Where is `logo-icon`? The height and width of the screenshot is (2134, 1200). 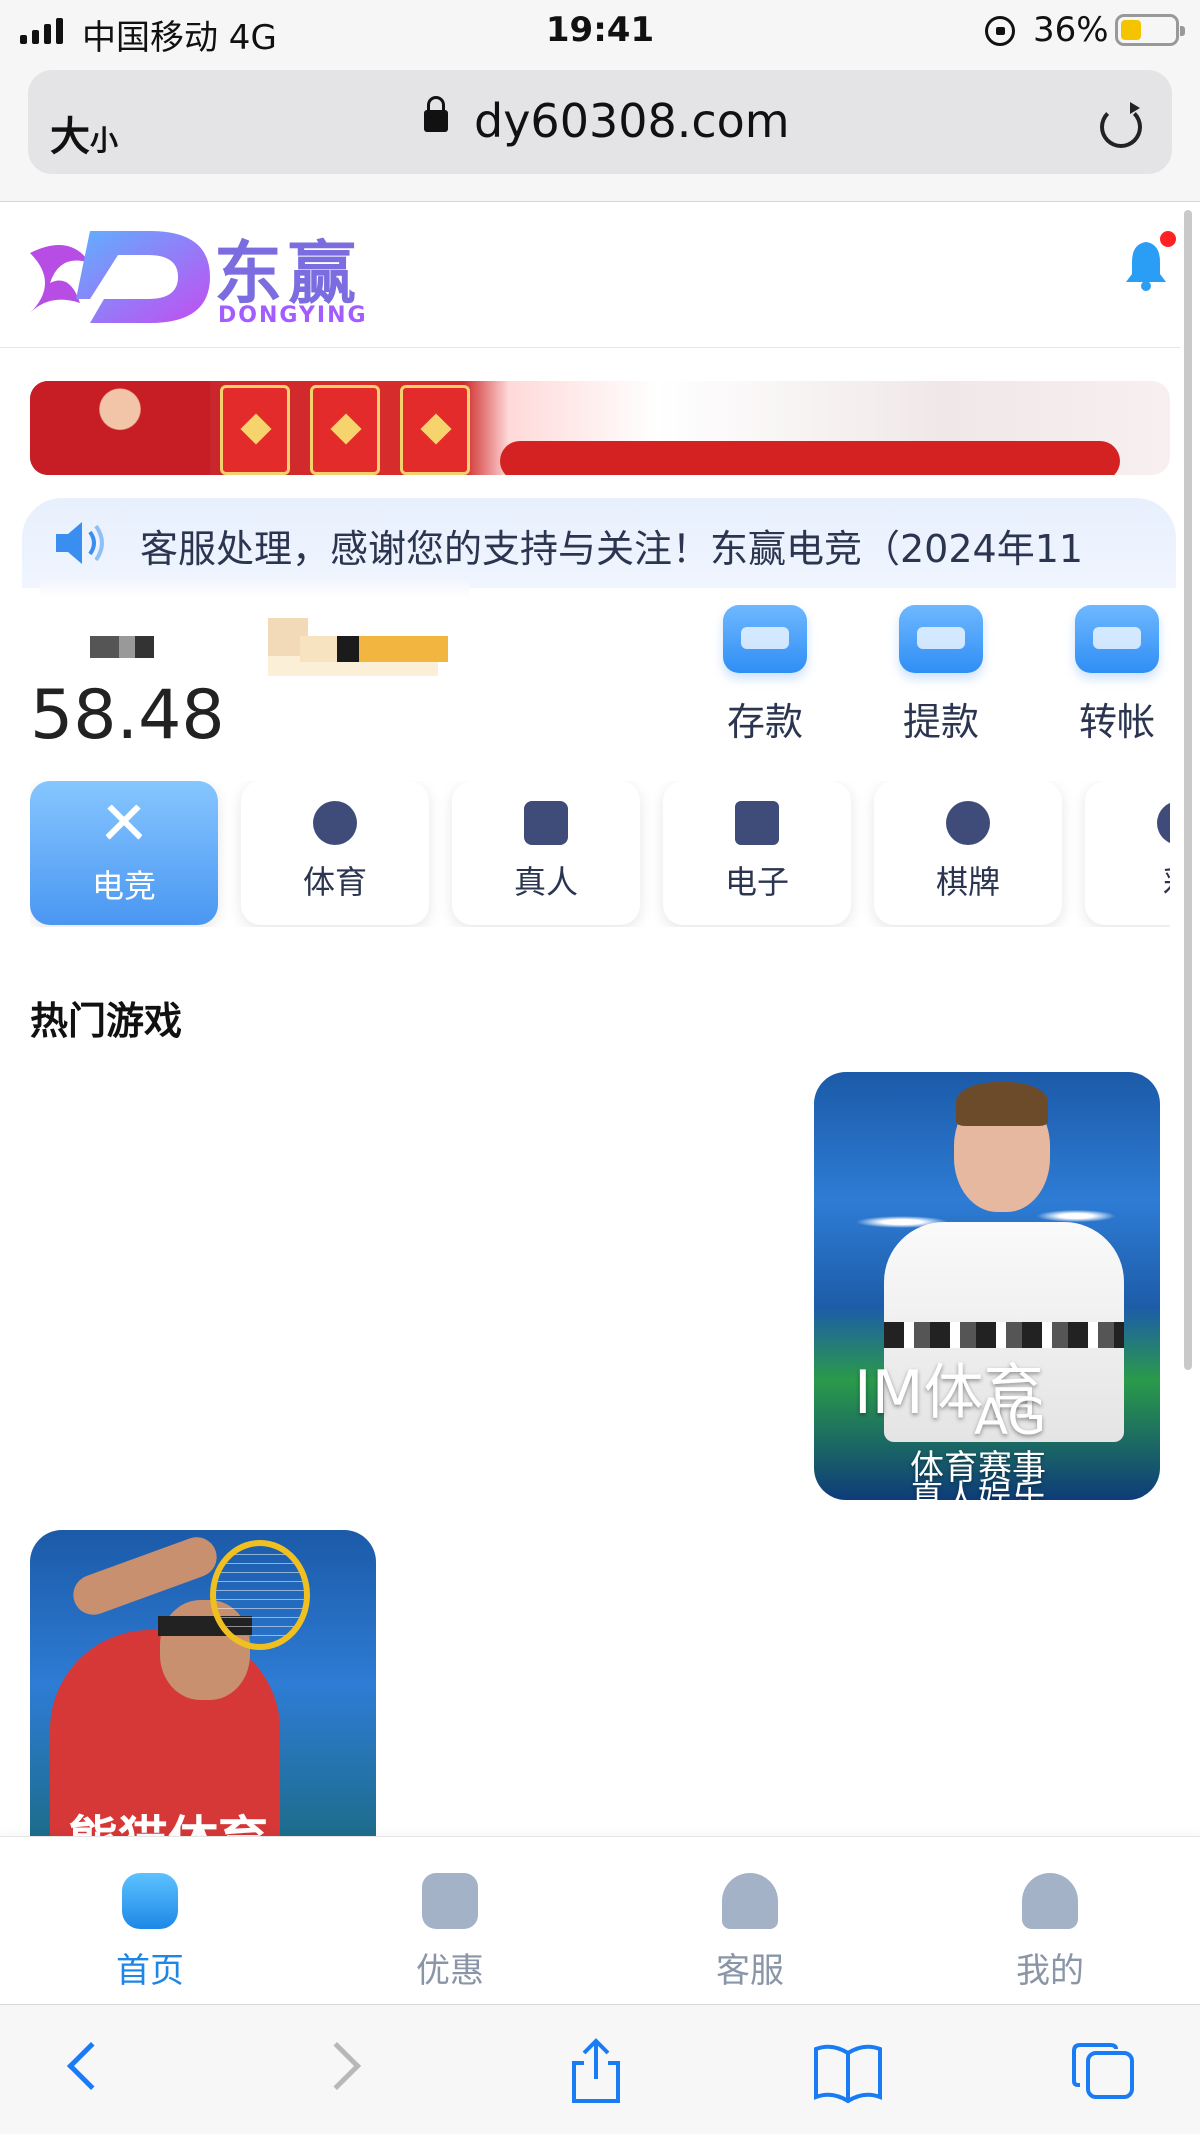
logo-icon is located at coordinates (120, 277).